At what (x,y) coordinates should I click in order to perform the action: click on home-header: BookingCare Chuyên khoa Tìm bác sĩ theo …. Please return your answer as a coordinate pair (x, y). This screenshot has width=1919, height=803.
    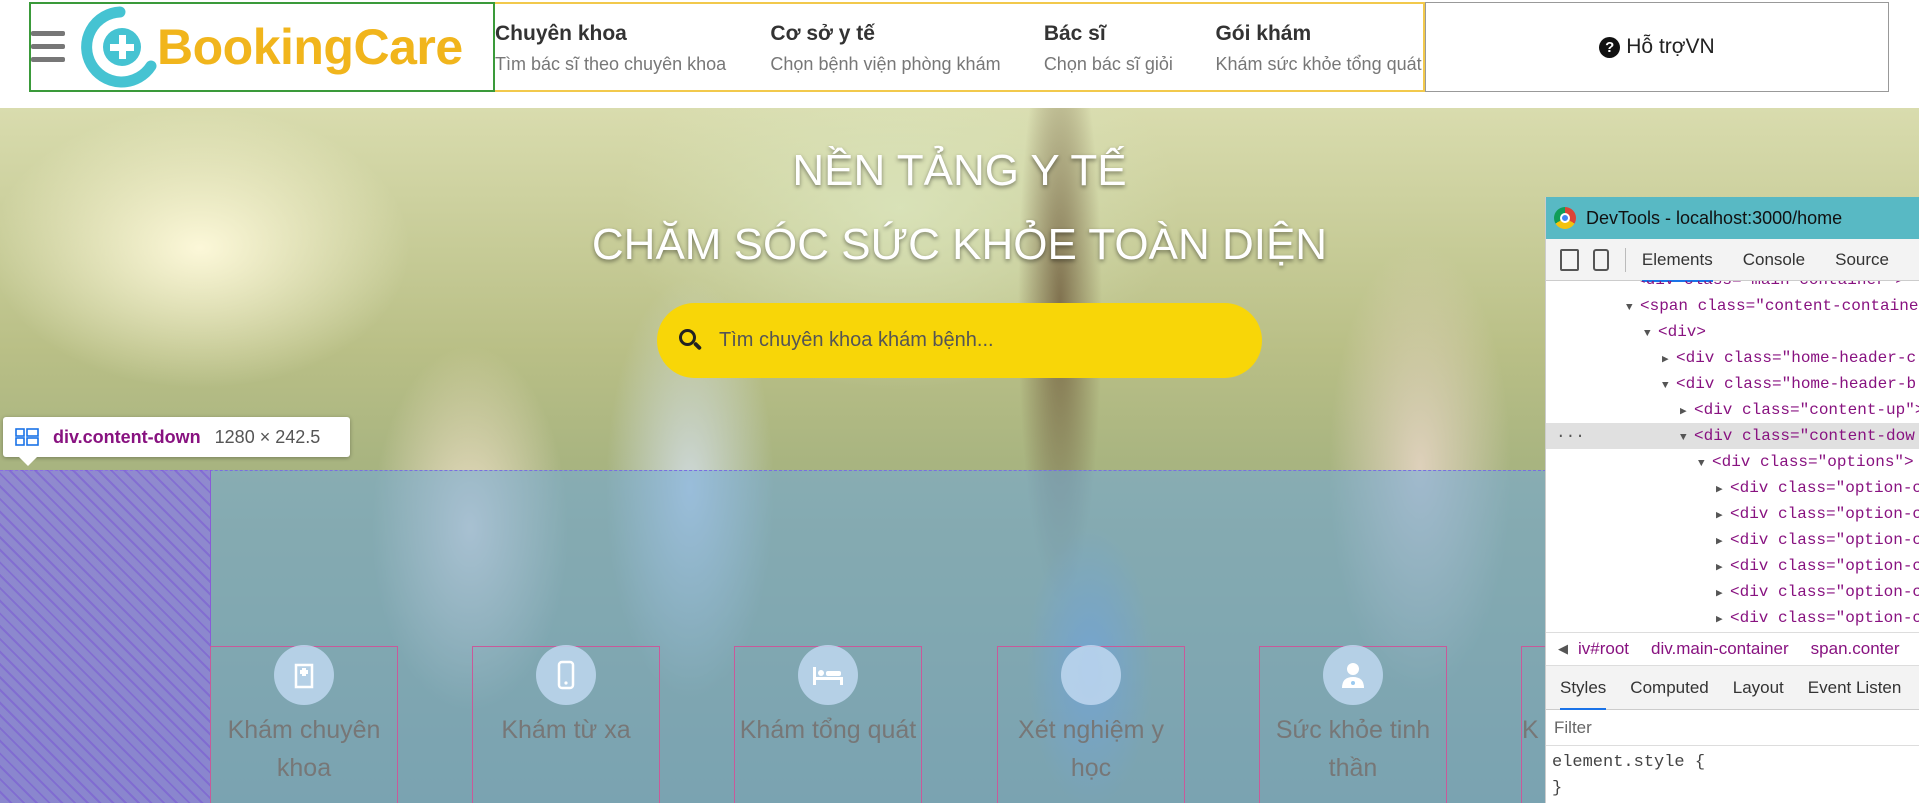
    Looking at the image, I should click on (959, 54).